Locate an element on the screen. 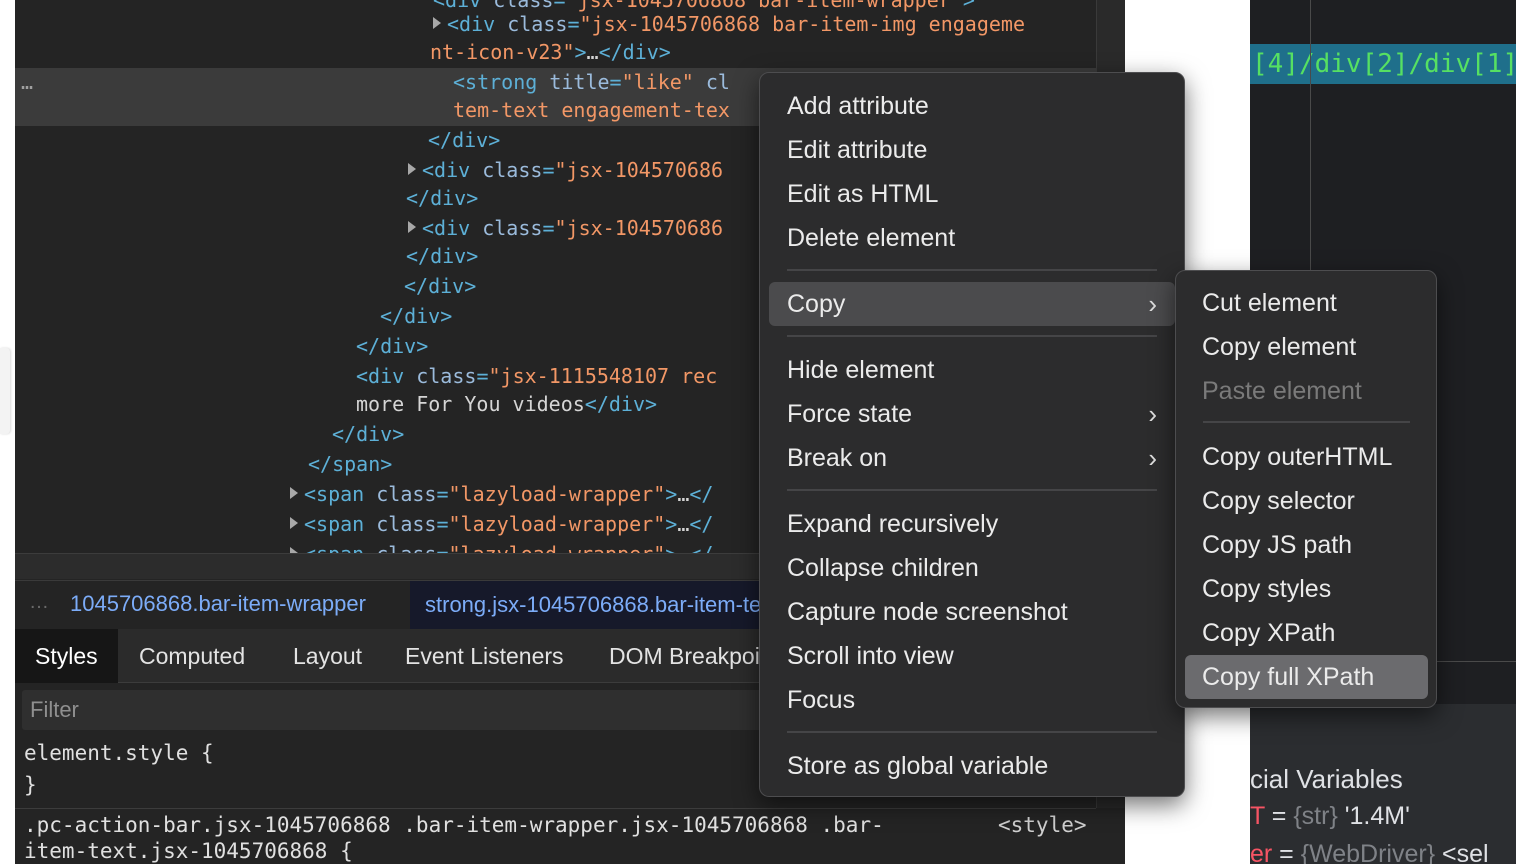 This screenshot has width=1516, height=864. dom-line: nt-icon-v23">…</div> is located at coordinates (550, 52).